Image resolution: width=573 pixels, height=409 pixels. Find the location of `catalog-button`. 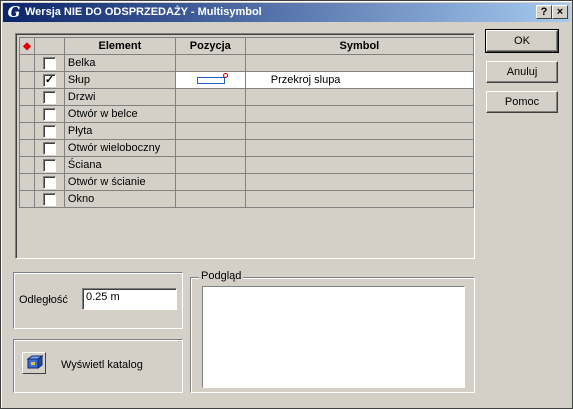

catalog-button is located at coordinates (34, 363).